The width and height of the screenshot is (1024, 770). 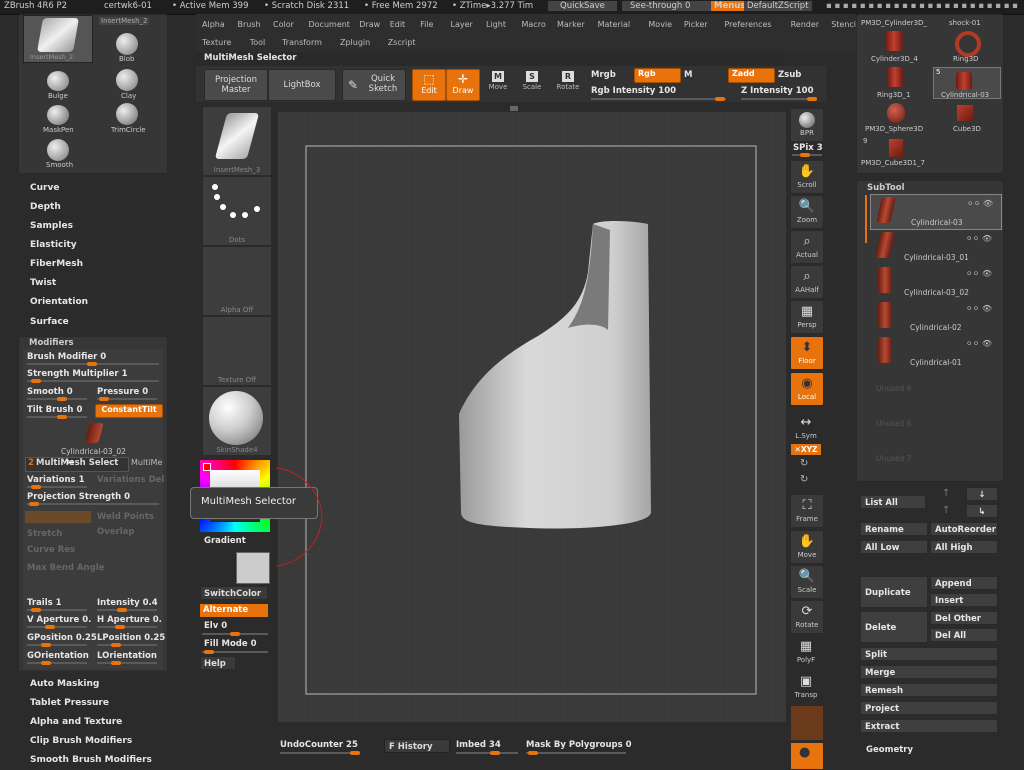 What do you see at coordinates (93, 504) in the screenshot?
I see `projection-strength-track` at bounding box center [93, 504].